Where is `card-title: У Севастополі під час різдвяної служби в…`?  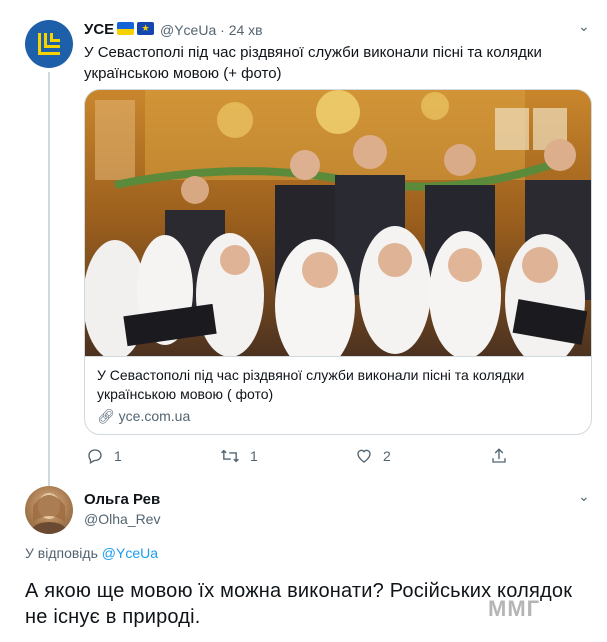 card-title: У Севастополі під час різдвяної служби в… is located at coordinates (311, 384).